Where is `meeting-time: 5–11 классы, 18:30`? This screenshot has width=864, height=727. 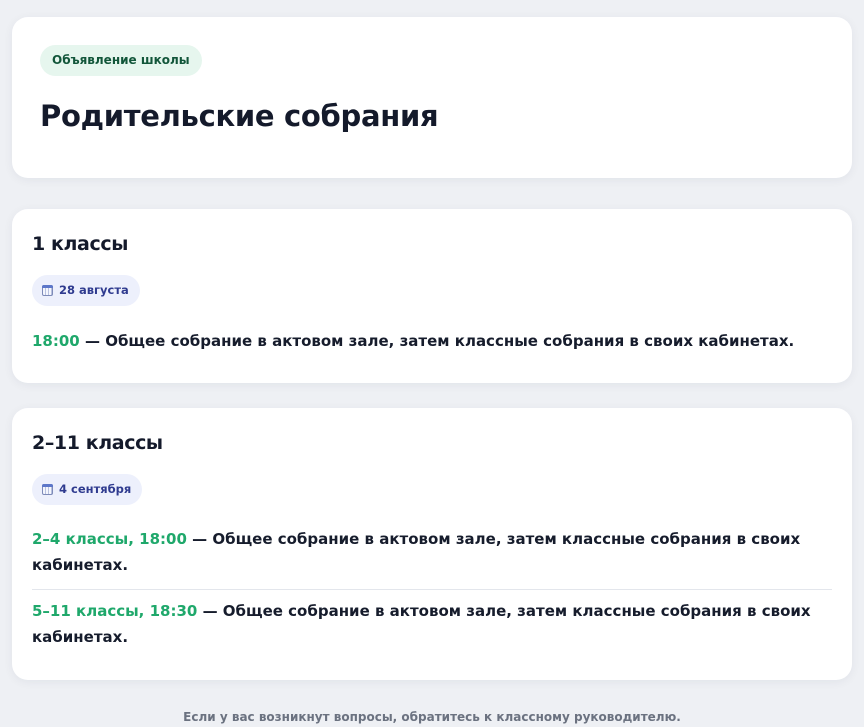 meeting-time: 5–11 классы, 18:30 is located at coordinates (115, 611).